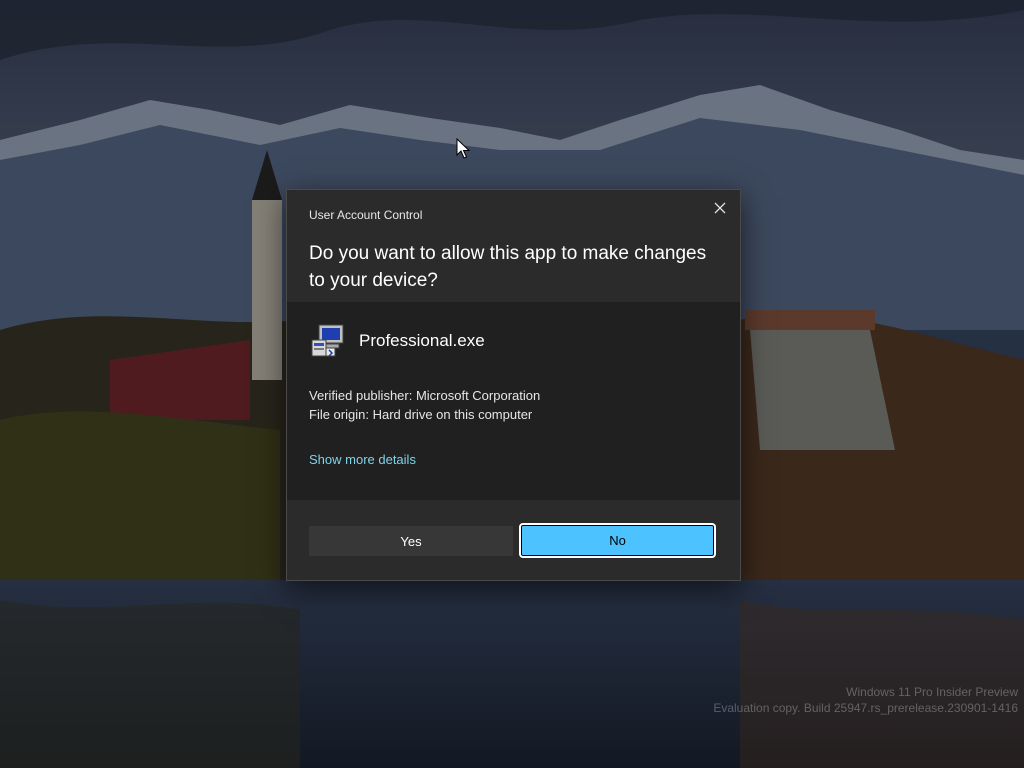 The height and width of the screenshot is (768, 1024). I want to click on mouse-pointer-icon, so click(463, 148).